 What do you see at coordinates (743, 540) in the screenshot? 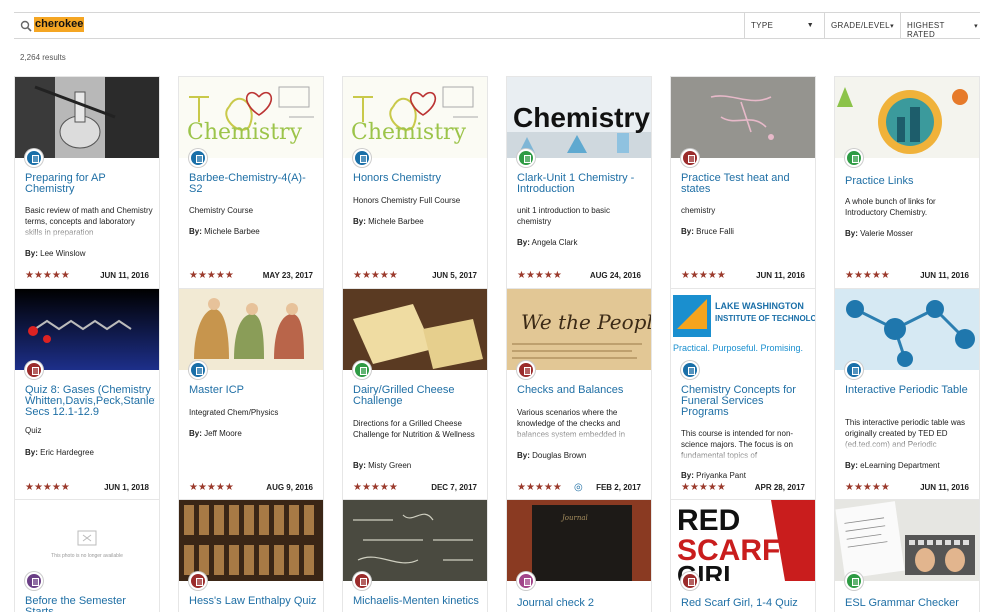
I see `card-thumbnail: RED SCARF GIRL` at bounding box center [743, 540].